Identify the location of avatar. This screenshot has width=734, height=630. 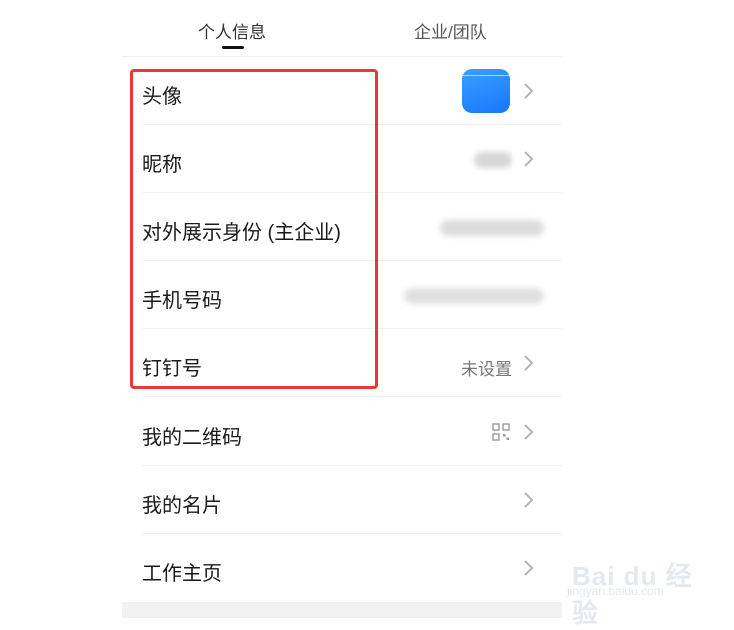
(486, 91).